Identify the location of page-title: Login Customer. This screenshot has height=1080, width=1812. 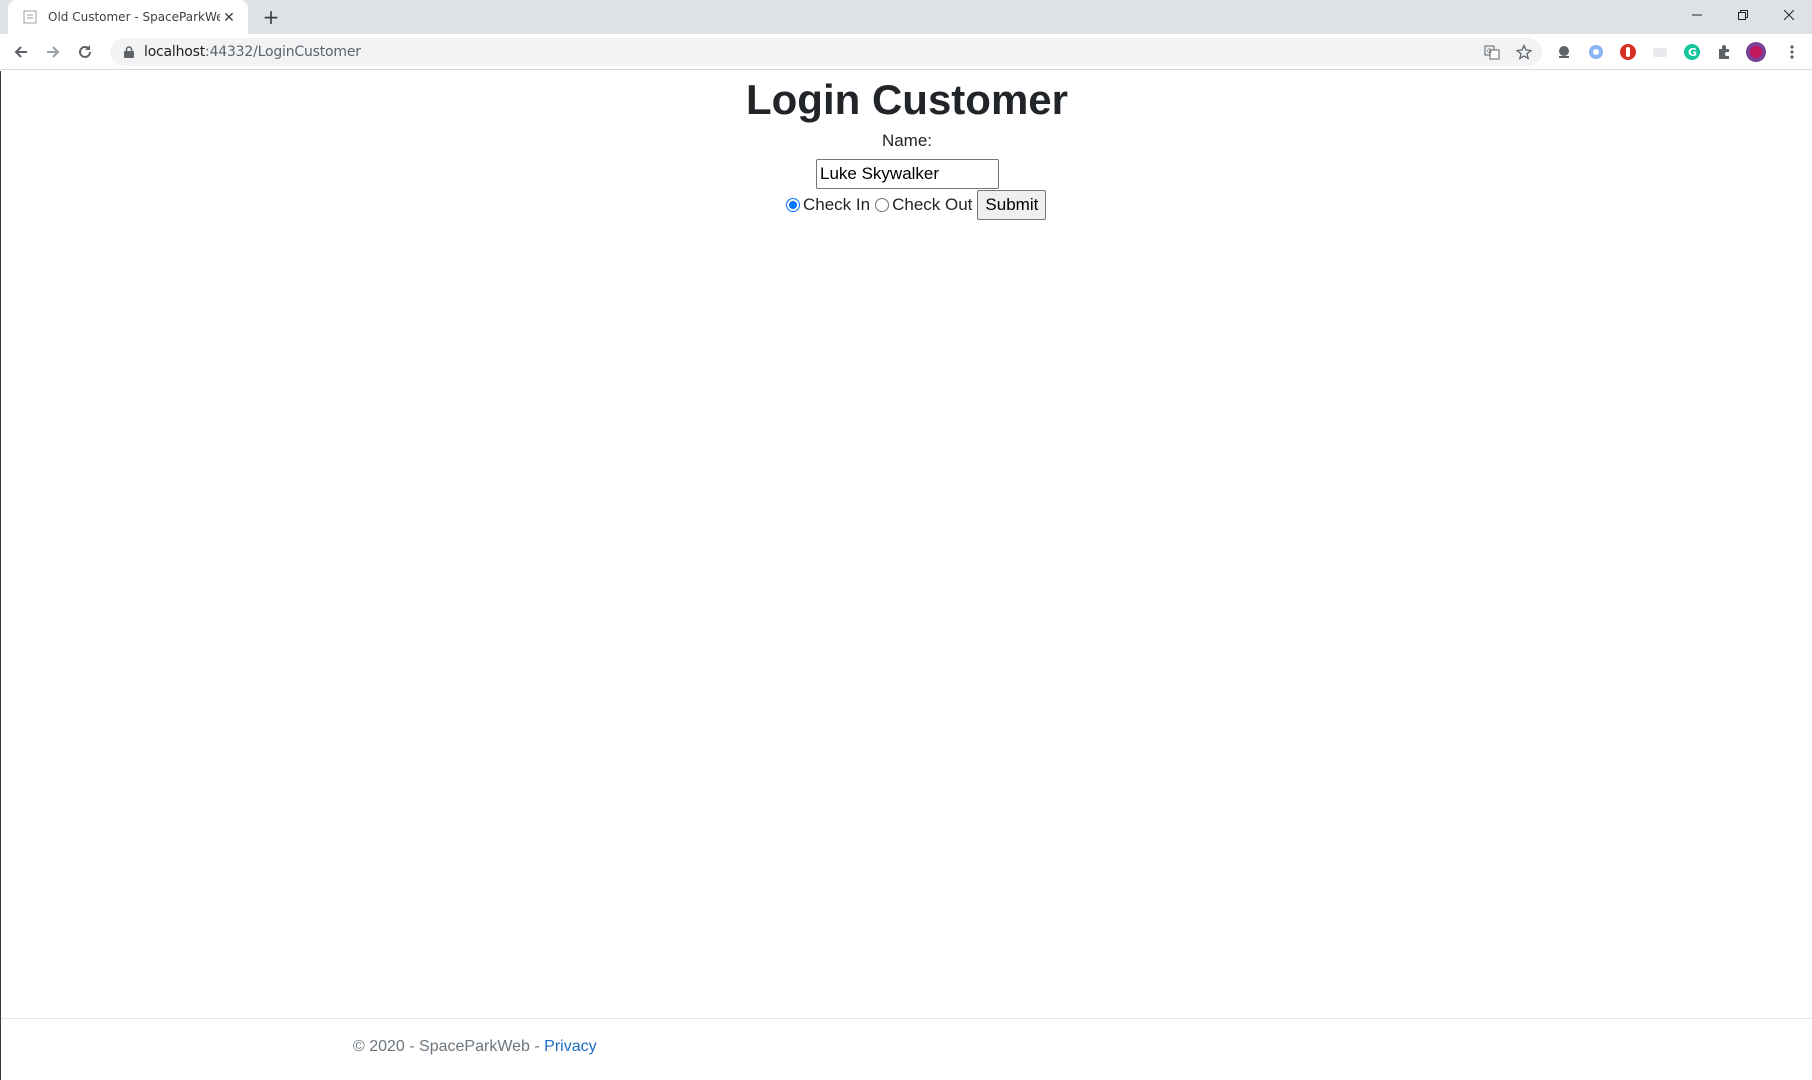
(907, 99).